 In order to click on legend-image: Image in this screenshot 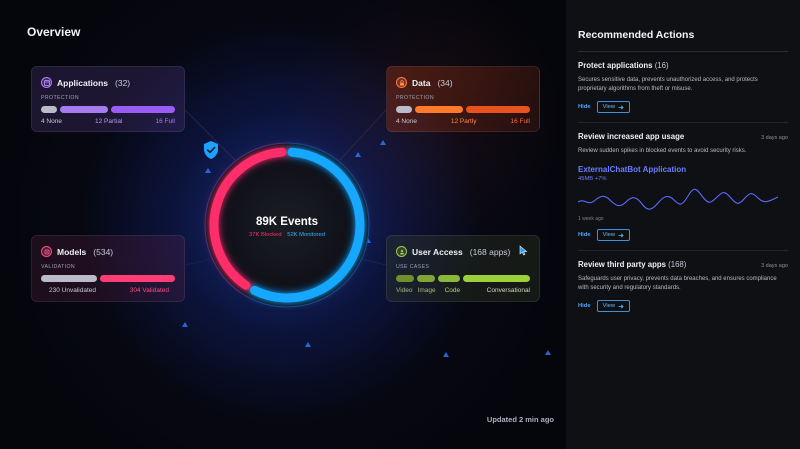, I will do `click(426, 290)`.